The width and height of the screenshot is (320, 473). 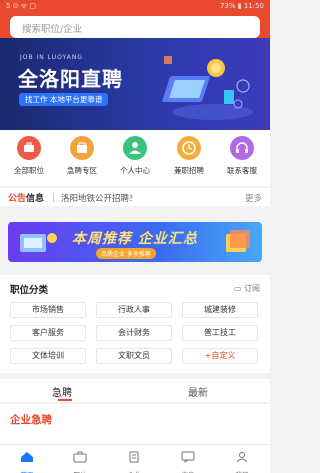 What do you see at coordinates (21, 6) in the screenshot?
I see `status-left: 5 ⊙ ᯤ ▢` at bounding box center [21, 6].